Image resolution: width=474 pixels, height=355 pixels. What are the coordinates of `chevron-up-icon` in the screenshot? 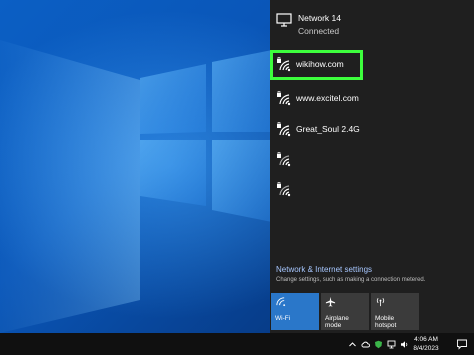 It's located at (352, 344).